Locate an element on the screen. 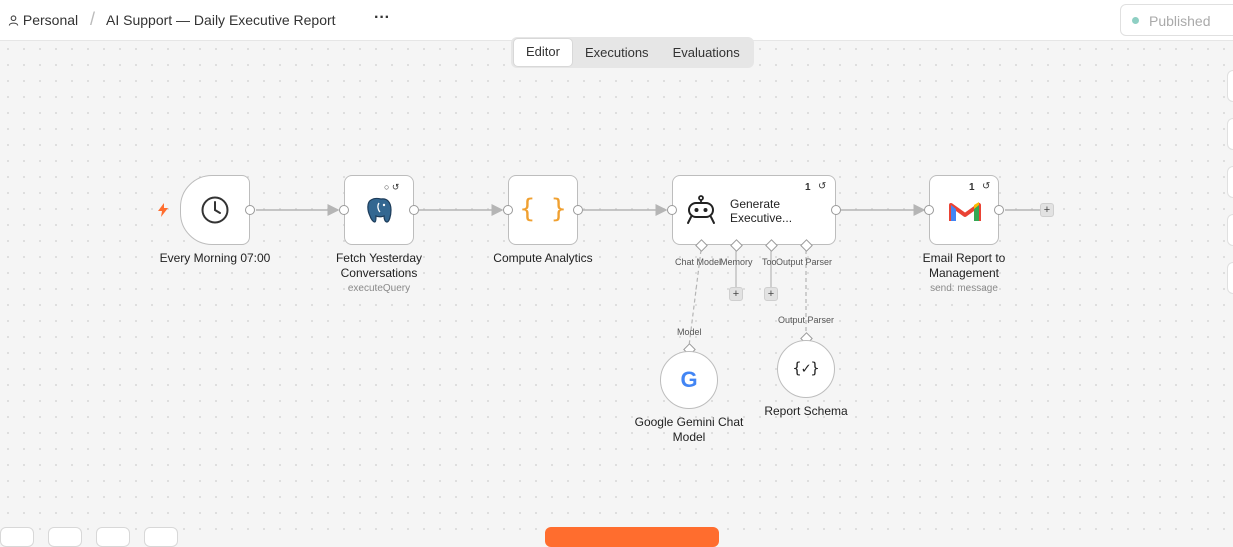 Image resolution: width=1233 pixels, height=547 pixels. postgres-output-handle is located at coordinates (414, 210).